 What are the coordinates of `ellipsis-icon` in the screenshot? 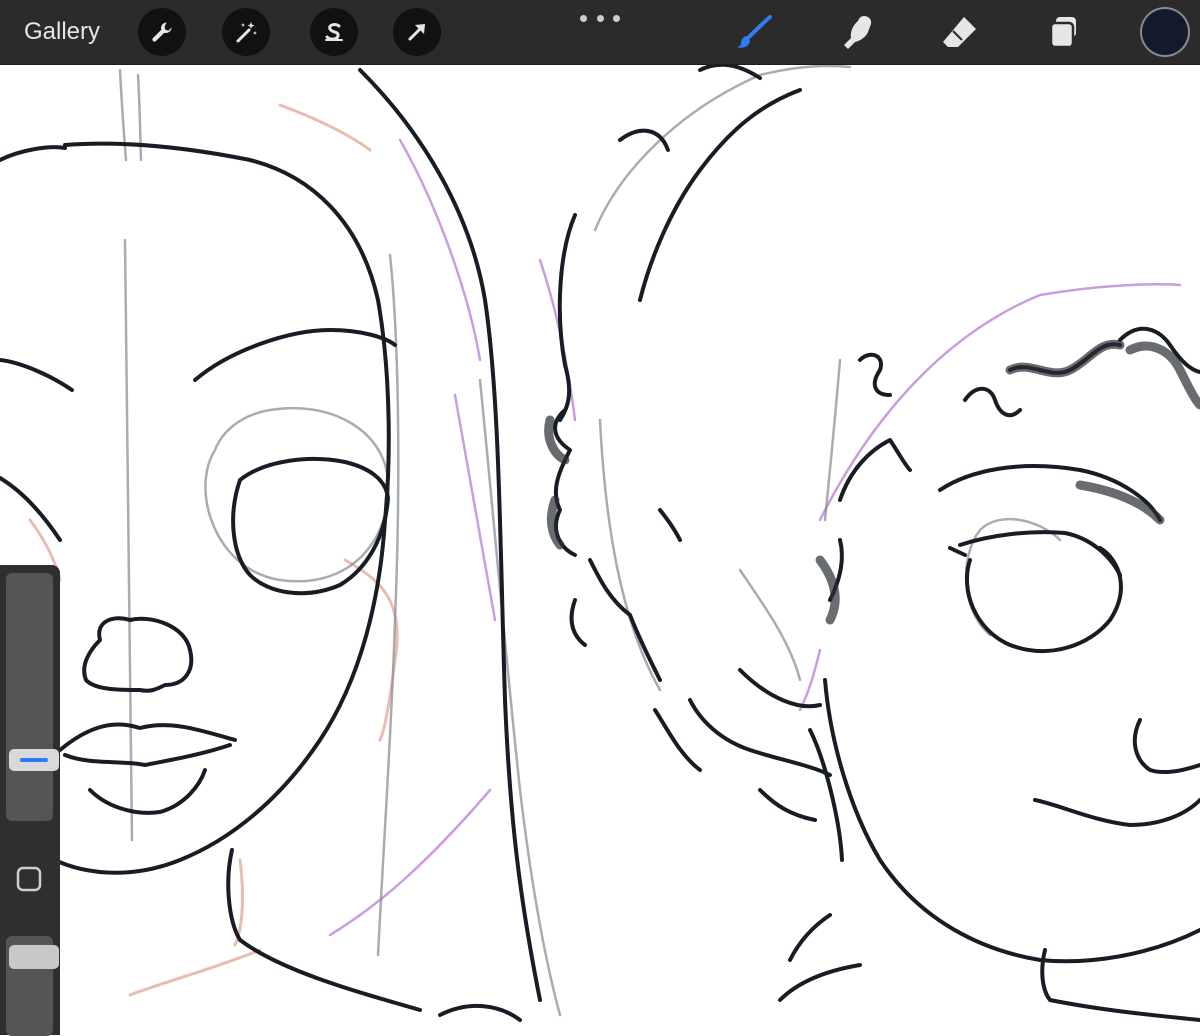 It's located at (600, 18).